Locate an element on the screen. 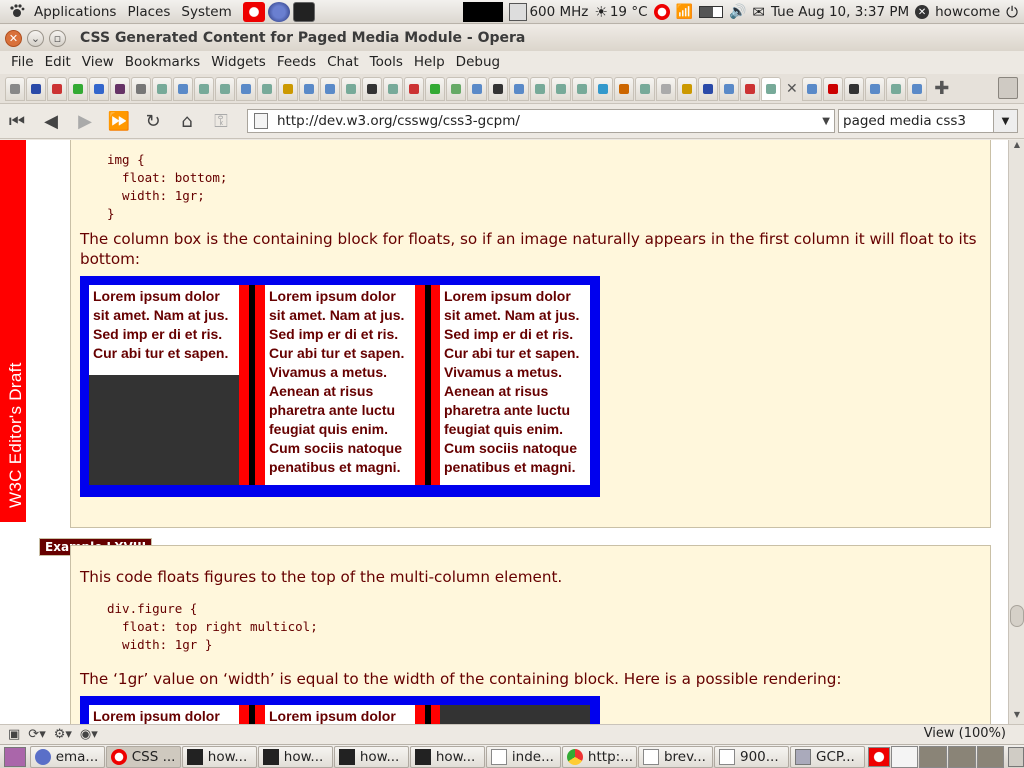  tab-active is located at coordinates (771, 88).